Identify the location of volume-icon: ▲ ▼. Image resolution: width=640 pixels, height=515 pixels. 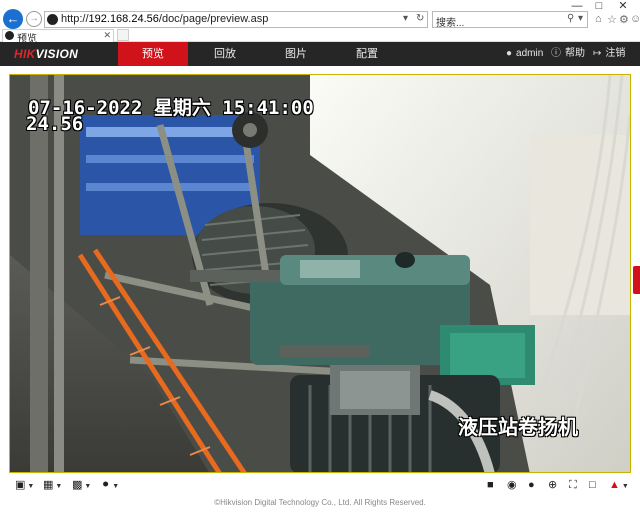
(619, 486).